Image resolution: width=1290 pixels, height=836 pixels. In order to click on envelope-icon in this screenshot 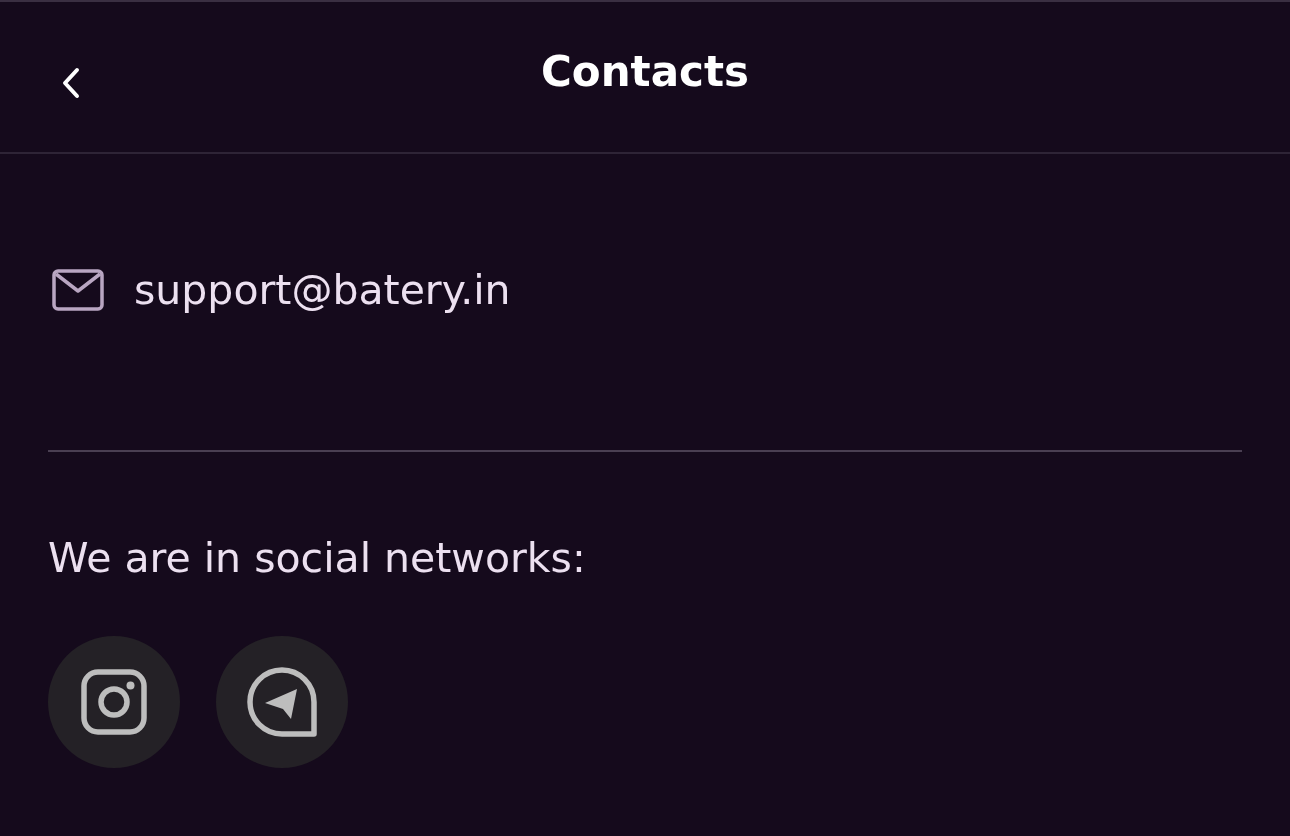, I will do `click(78, 290)`.